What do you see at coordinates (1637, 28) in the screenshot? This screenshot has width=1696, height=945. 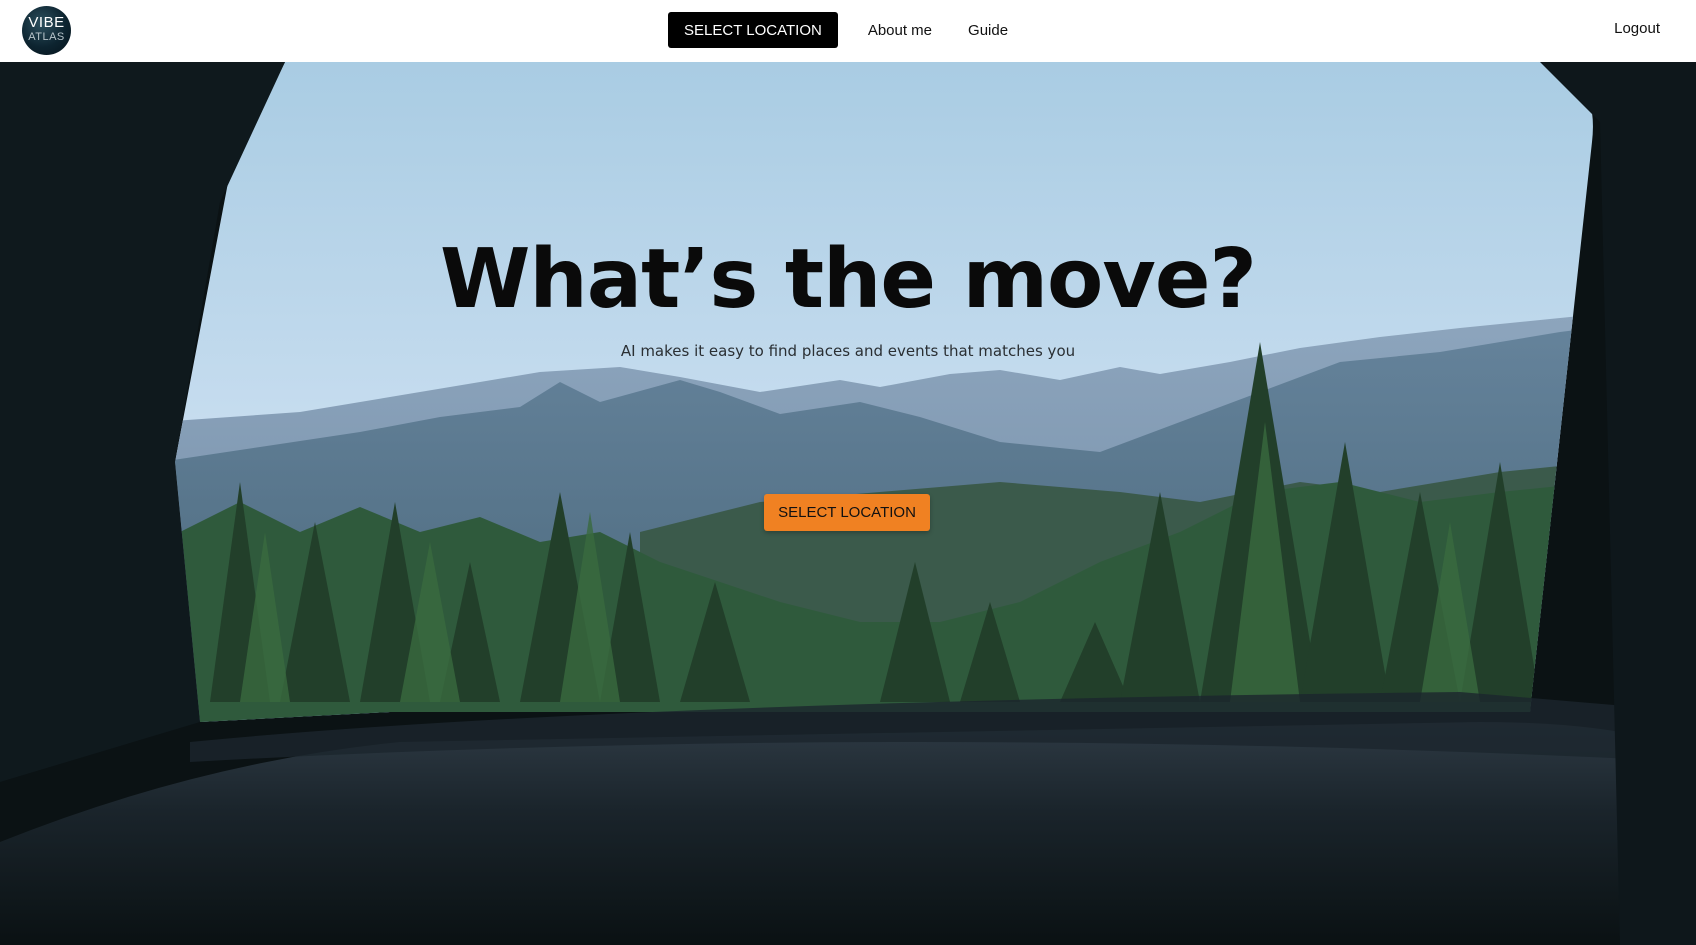 I see `logout-link: Logout` at bounding box center [1637, 28].